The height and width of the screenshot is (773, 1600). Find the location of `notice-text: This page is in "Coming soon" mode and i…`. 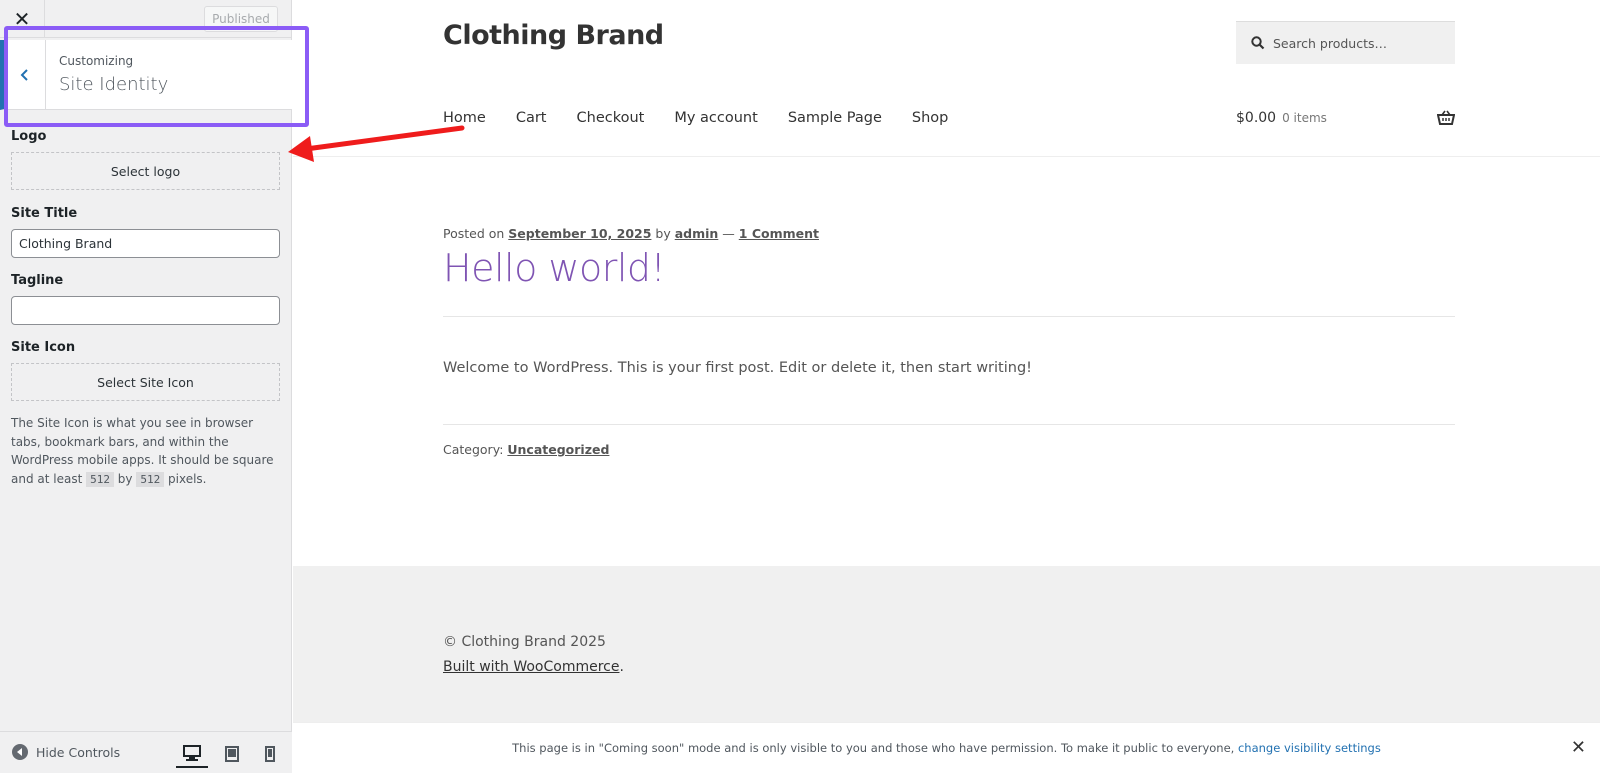

notice-text: This page is in "Coming soon" mode and i… is located at coordinates (946, 748).